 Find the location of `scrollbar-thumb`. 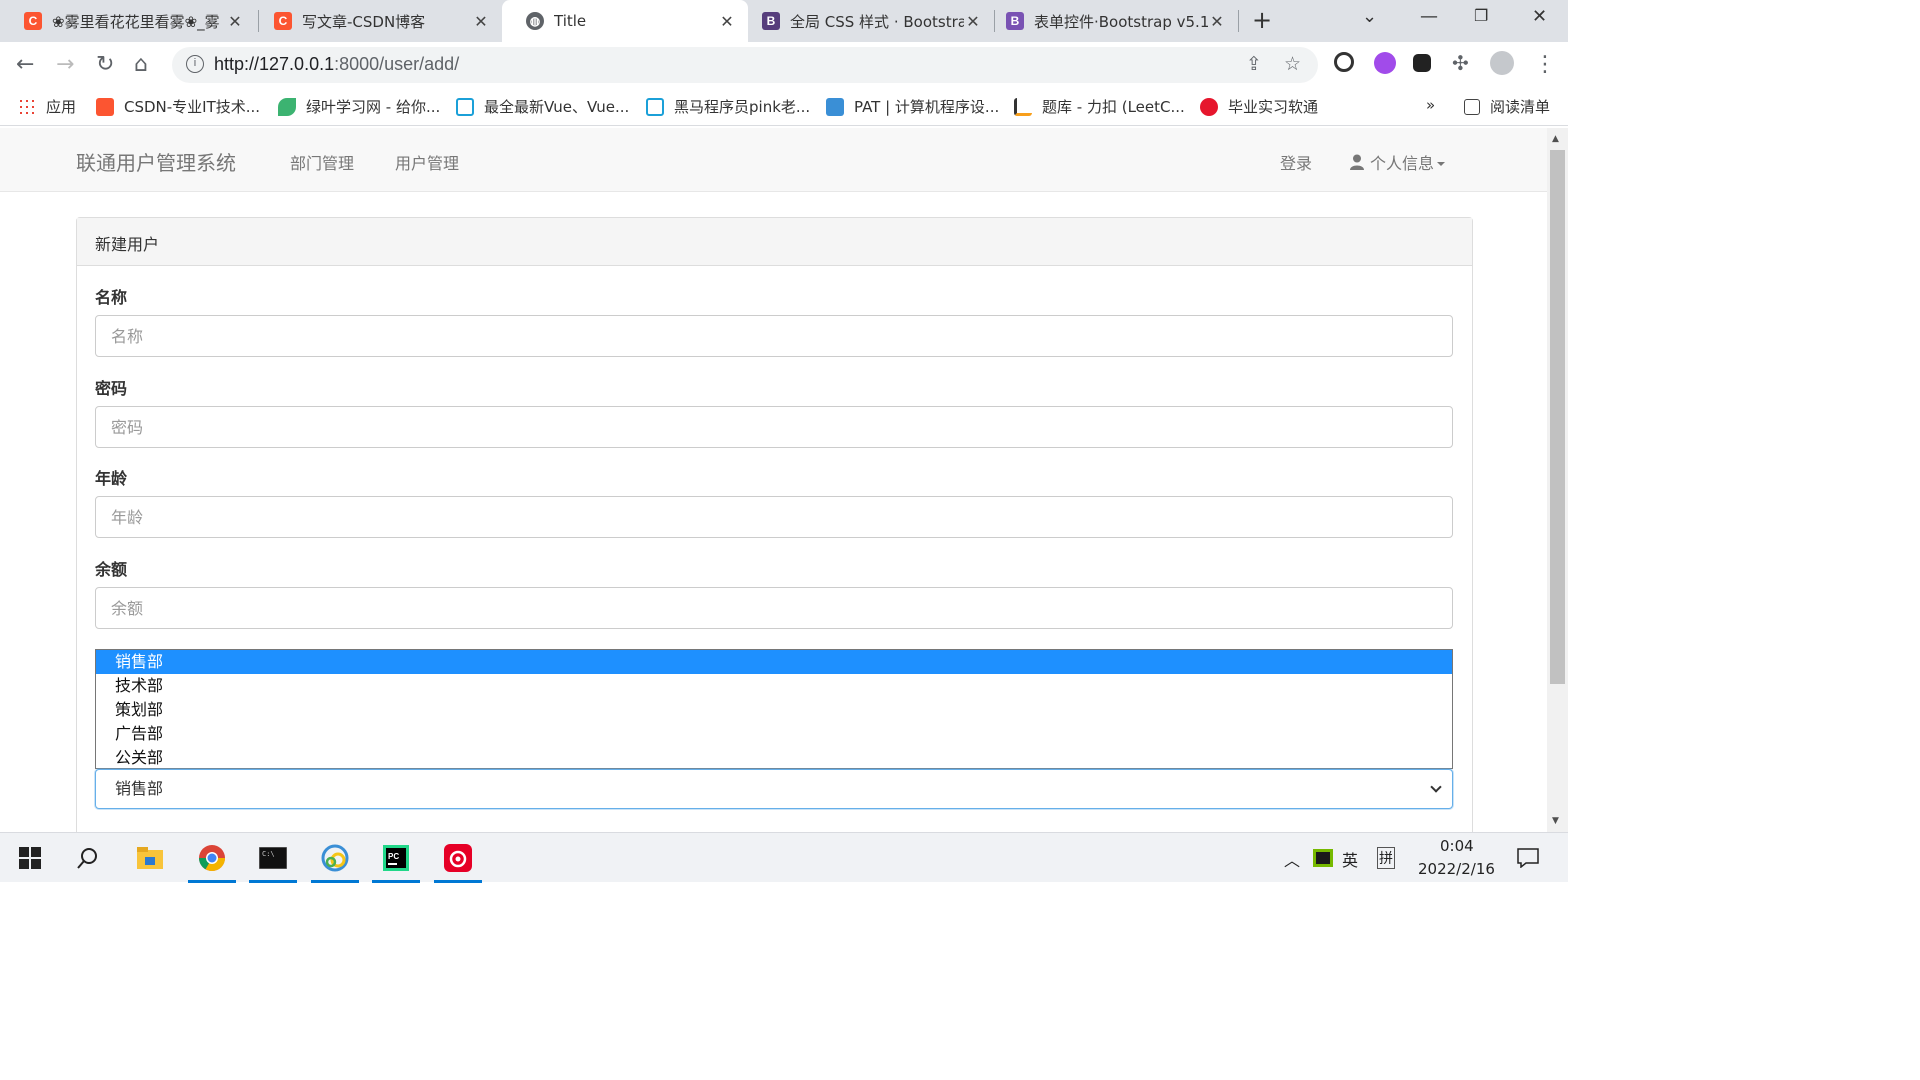

scrollbar-thumb is located at coordinates (1557, 417).